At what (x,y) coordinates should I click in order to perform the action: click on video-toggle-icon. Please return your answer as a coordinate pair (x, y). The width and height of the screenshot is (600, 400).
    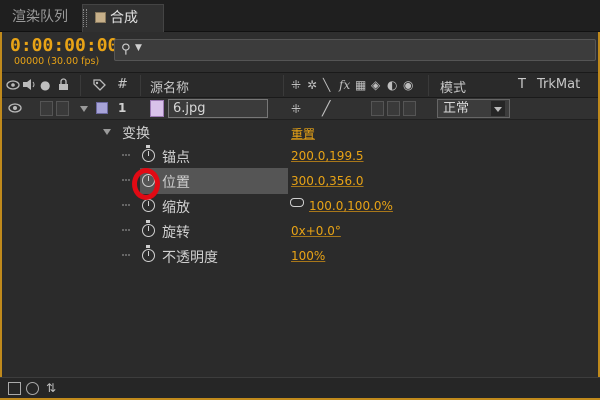
    Looking at the image, I should click on (13, 85).